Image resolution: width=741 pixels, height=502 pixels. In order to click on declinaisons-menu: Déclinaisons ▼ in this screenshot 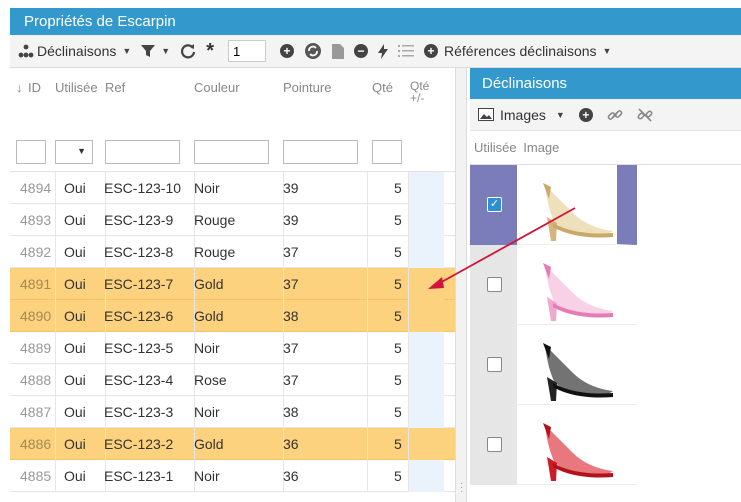, I will do `click(74, 51)`.